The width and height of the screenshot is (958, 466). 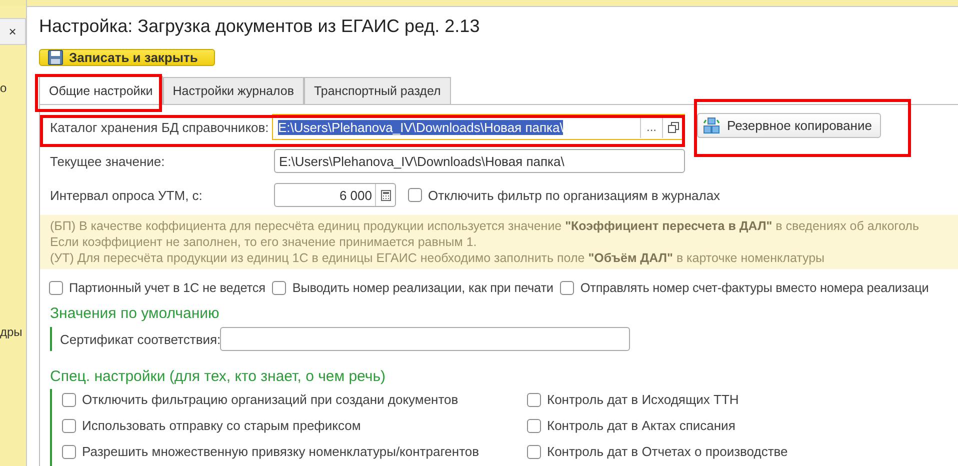 What do you see at coordinates (667, 451) in the screenshot?
I see `checkbox-label: Контроль дат в Отчетах о производстве` at bounding box center [667, 451].